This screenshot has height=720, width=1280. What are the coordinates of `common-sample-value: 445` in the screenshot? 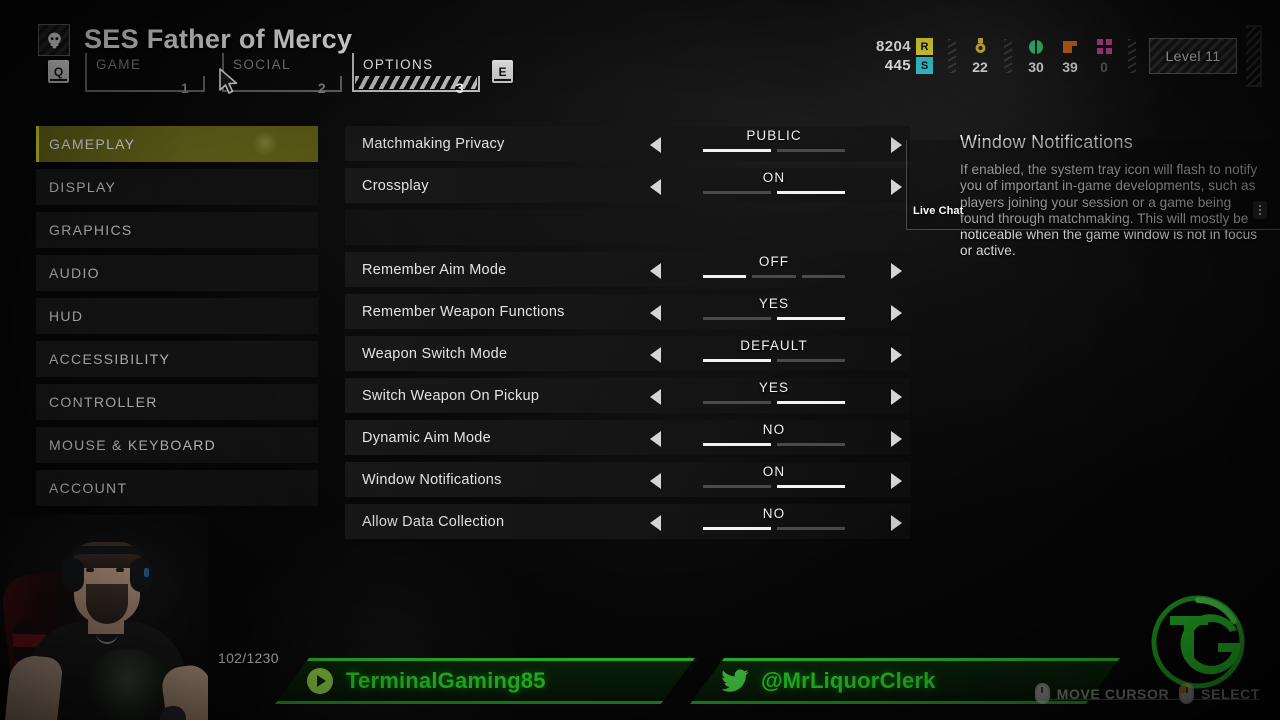 It's located at (897, 65).